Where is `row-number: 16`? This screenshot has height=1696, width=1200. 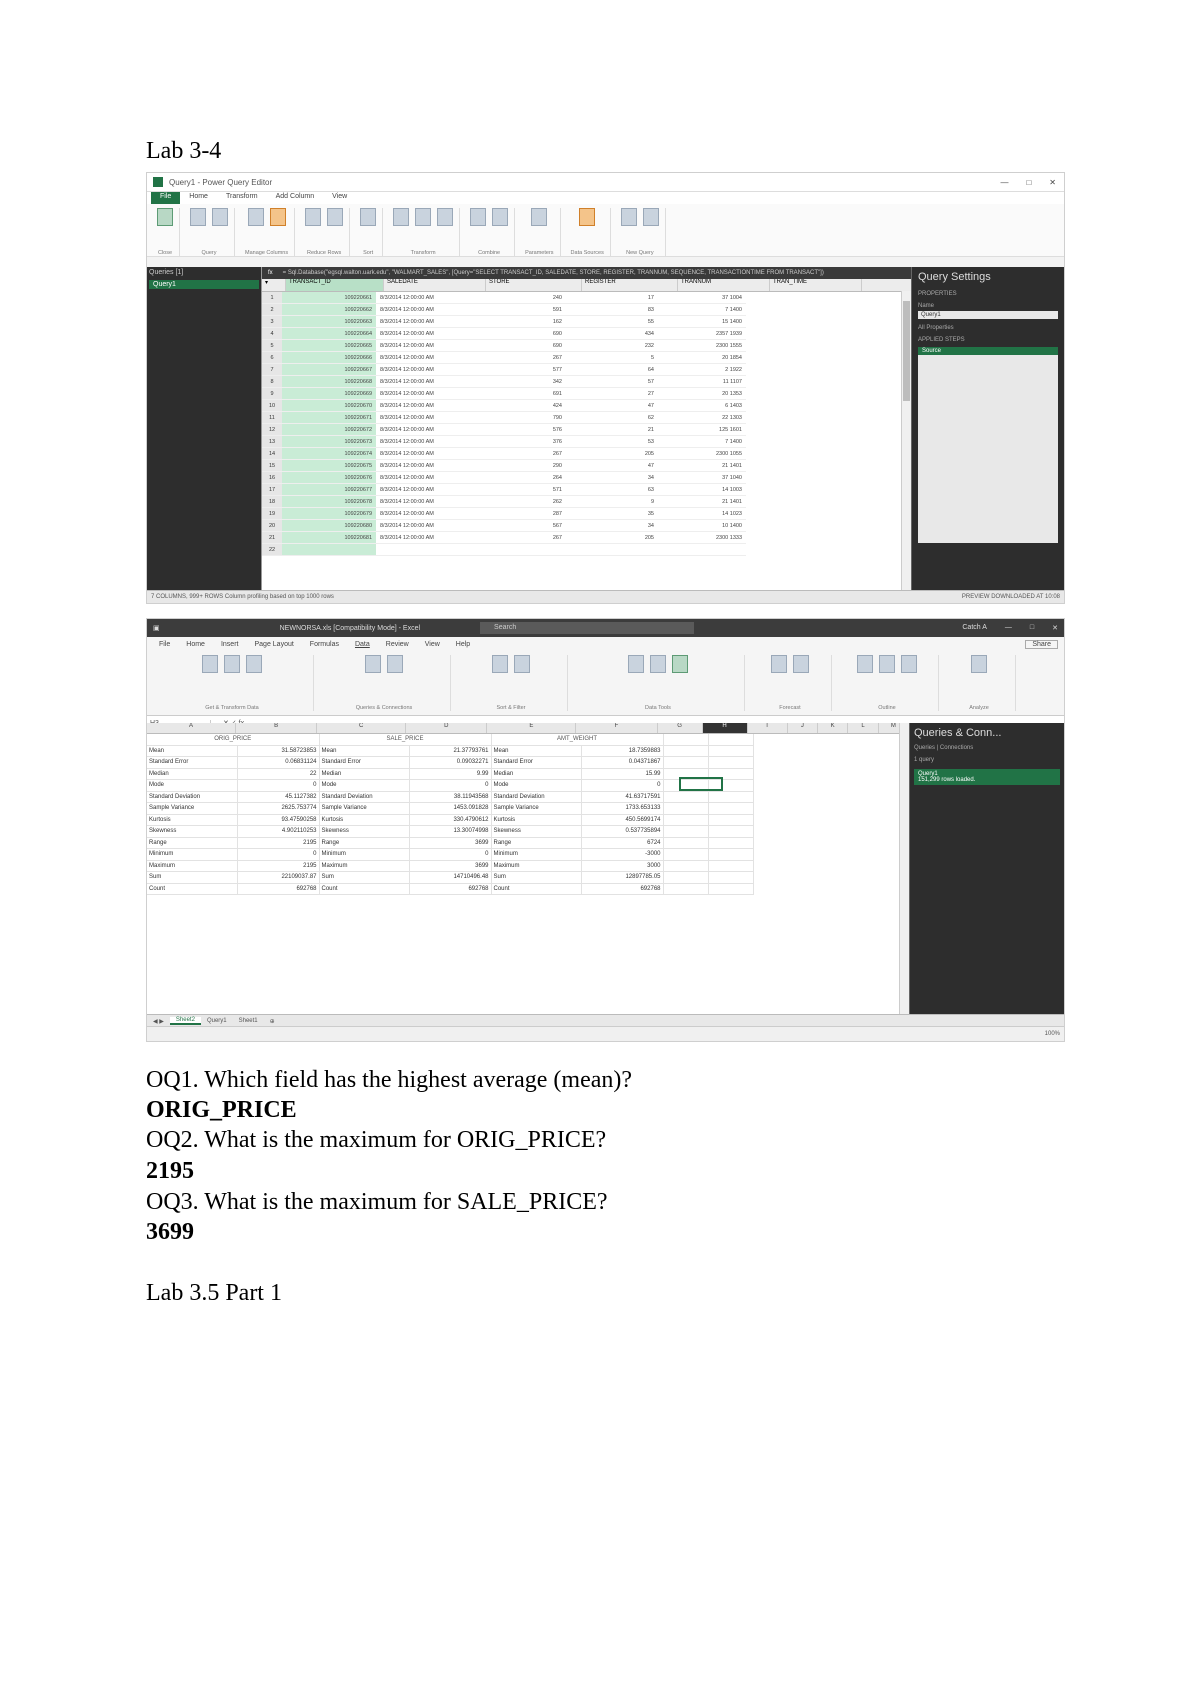
row-number: 16 is located at coordinates (272, 477).